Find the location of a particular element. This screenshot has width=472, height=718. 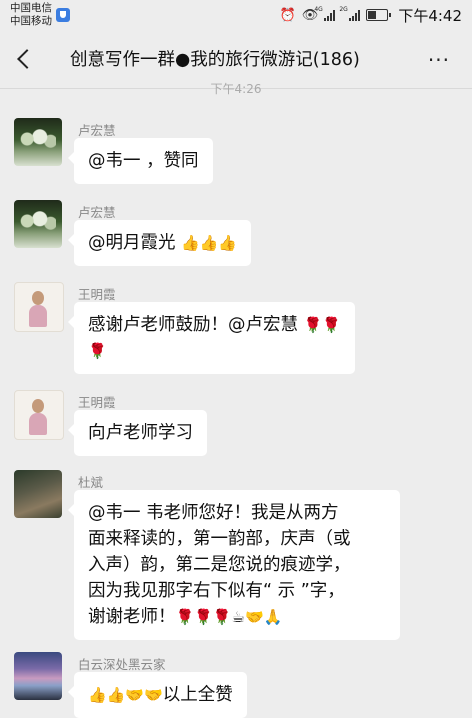

status-icons: ⏰ 👁 4G 2G 下午4:42 is located at coordinates (370, 15).